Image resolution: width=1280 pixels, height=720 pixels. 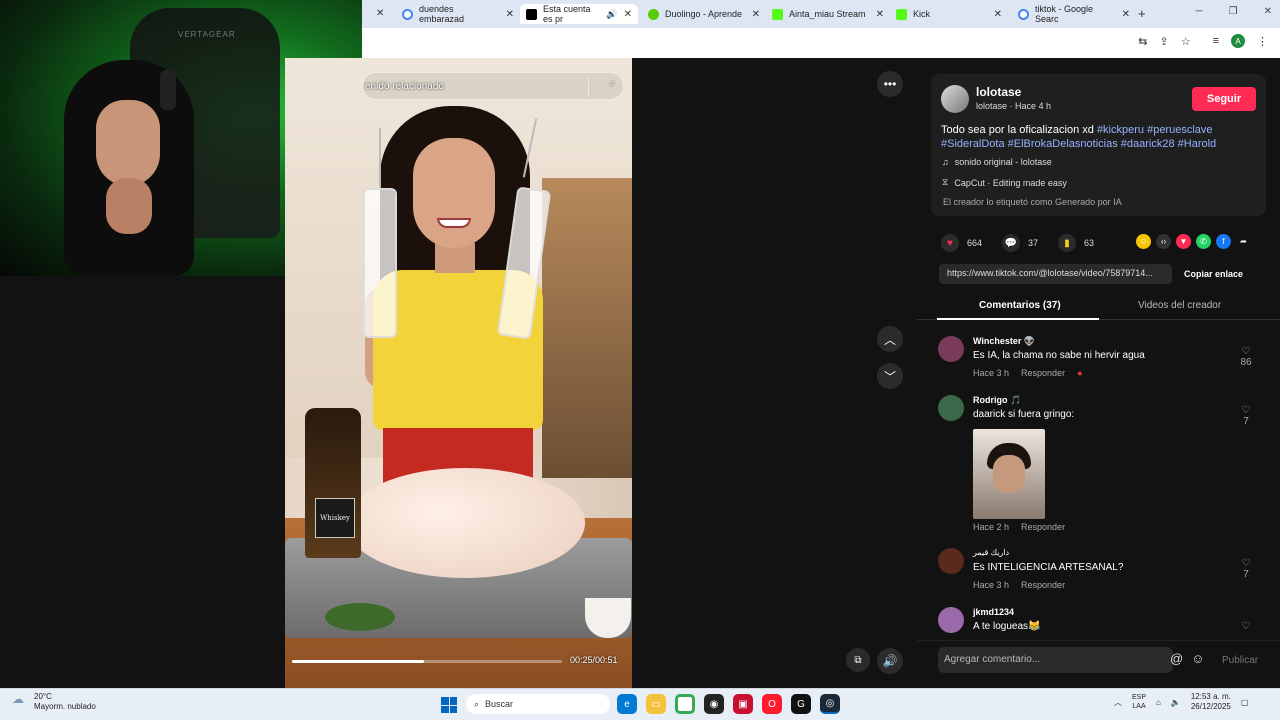 I want to click on floating-player-icon: ⧉, so click(x=858, y=660).